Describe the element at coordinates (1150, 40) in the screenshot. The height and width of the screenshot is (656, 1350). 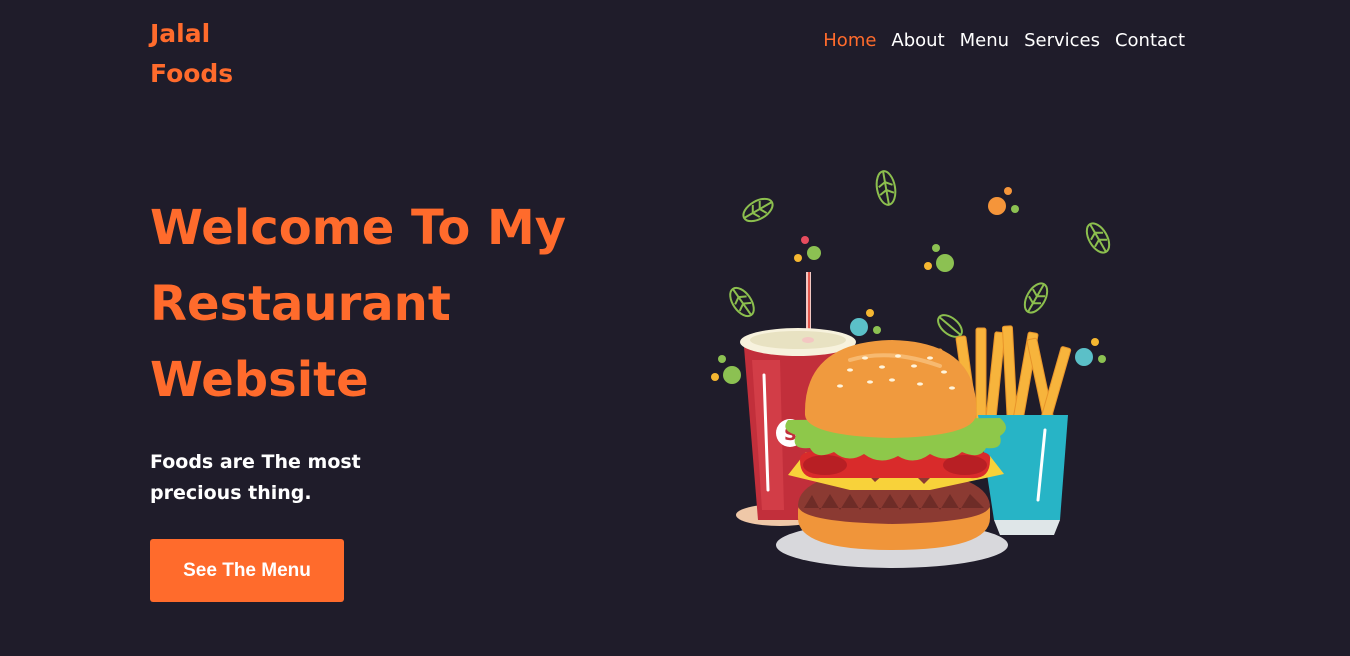
I see `nav-item-contact: Contact` at that location.